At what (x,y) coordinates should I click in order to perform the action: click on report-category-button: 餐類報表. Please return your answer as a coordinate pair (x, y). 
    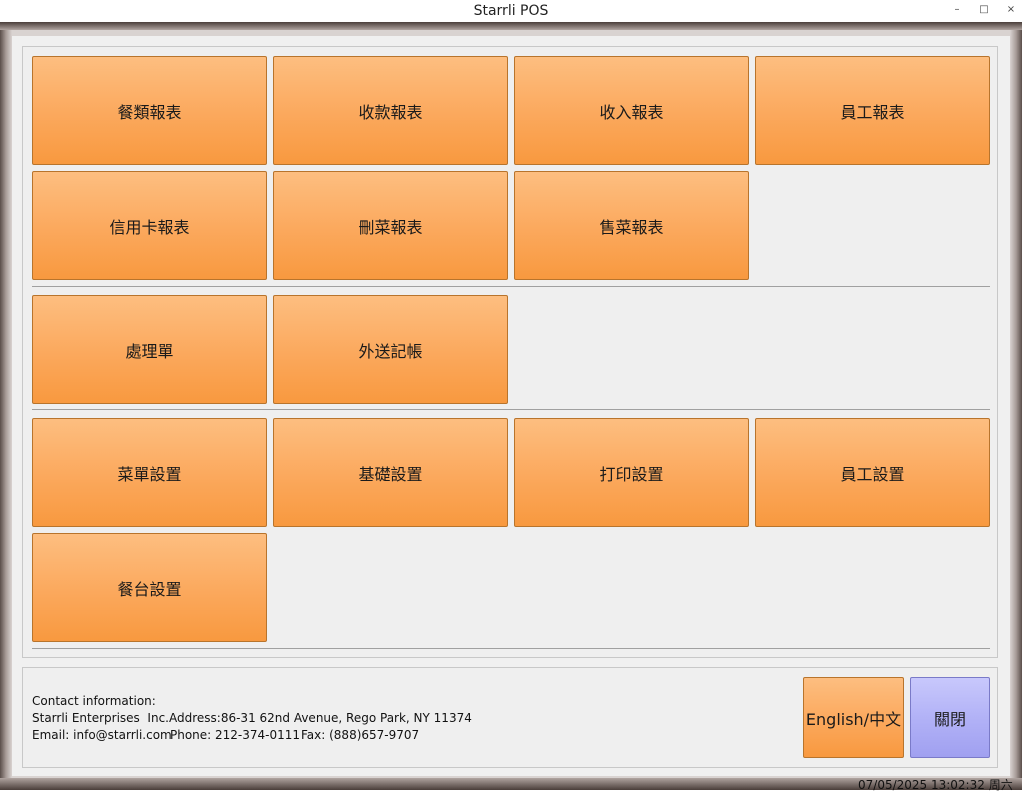
    Looking at the image, I should click on (149, 110).